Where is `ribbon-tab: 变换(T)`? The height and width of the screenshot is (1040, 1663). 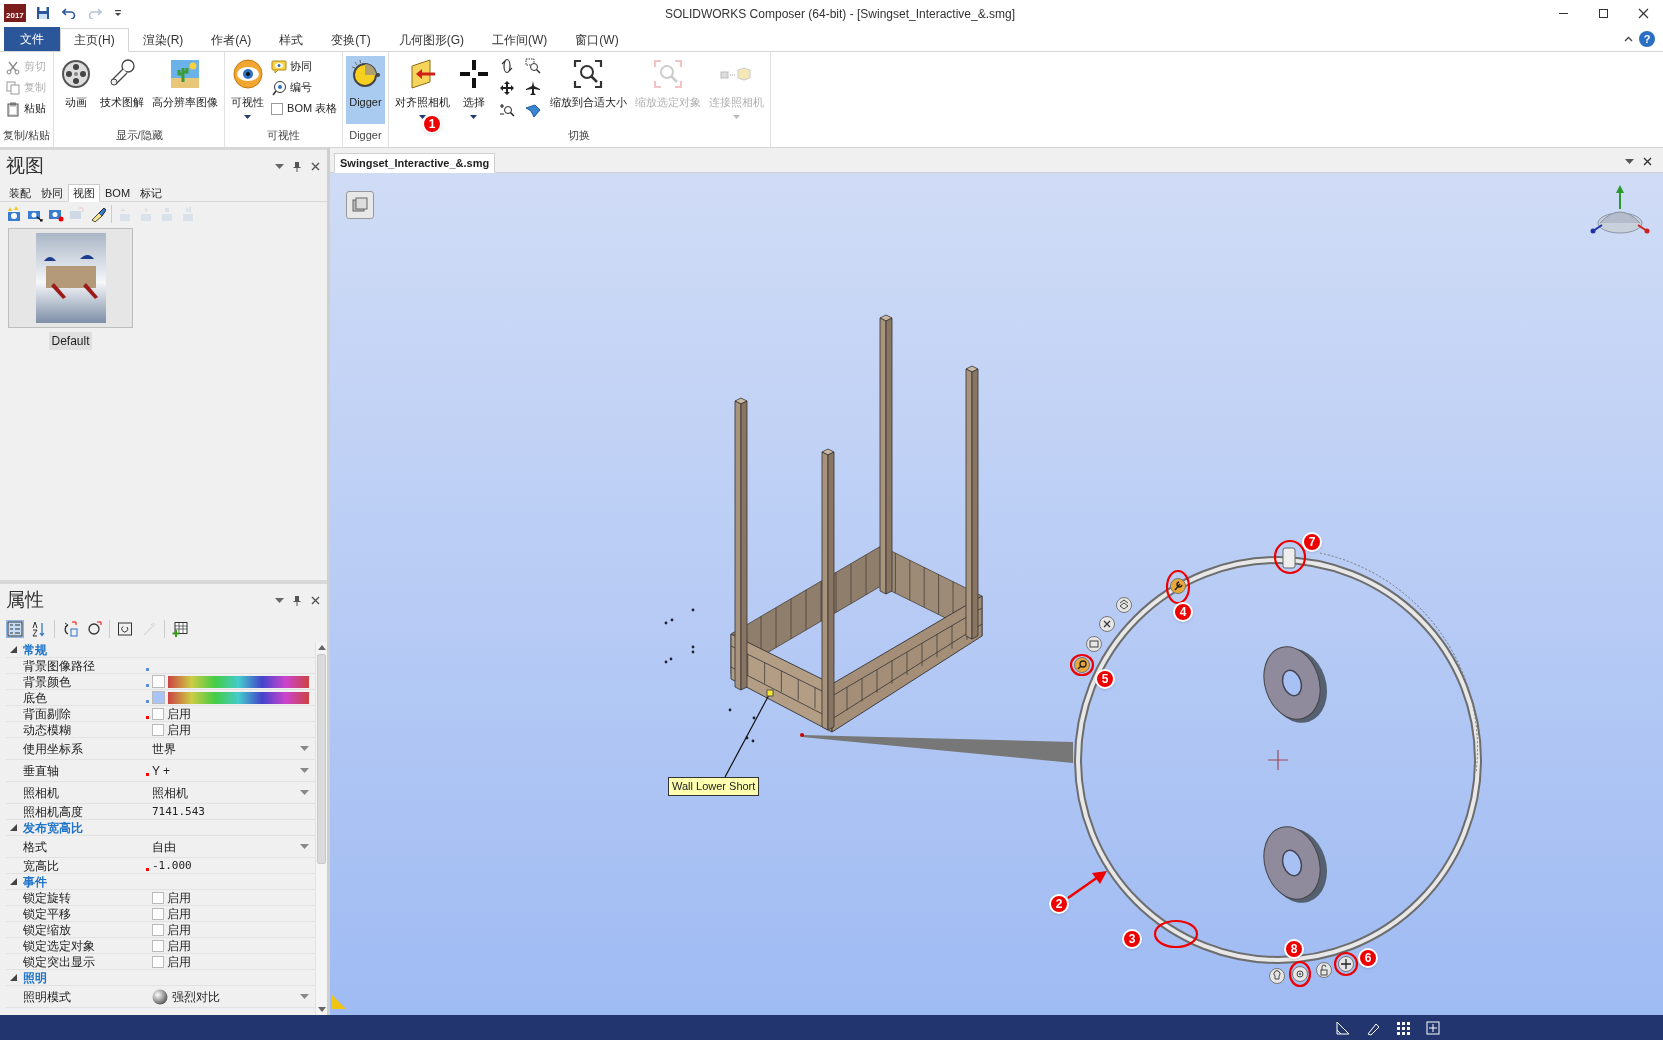 ribbon-tab: 变换(T) is located at coordinates (351, 40).